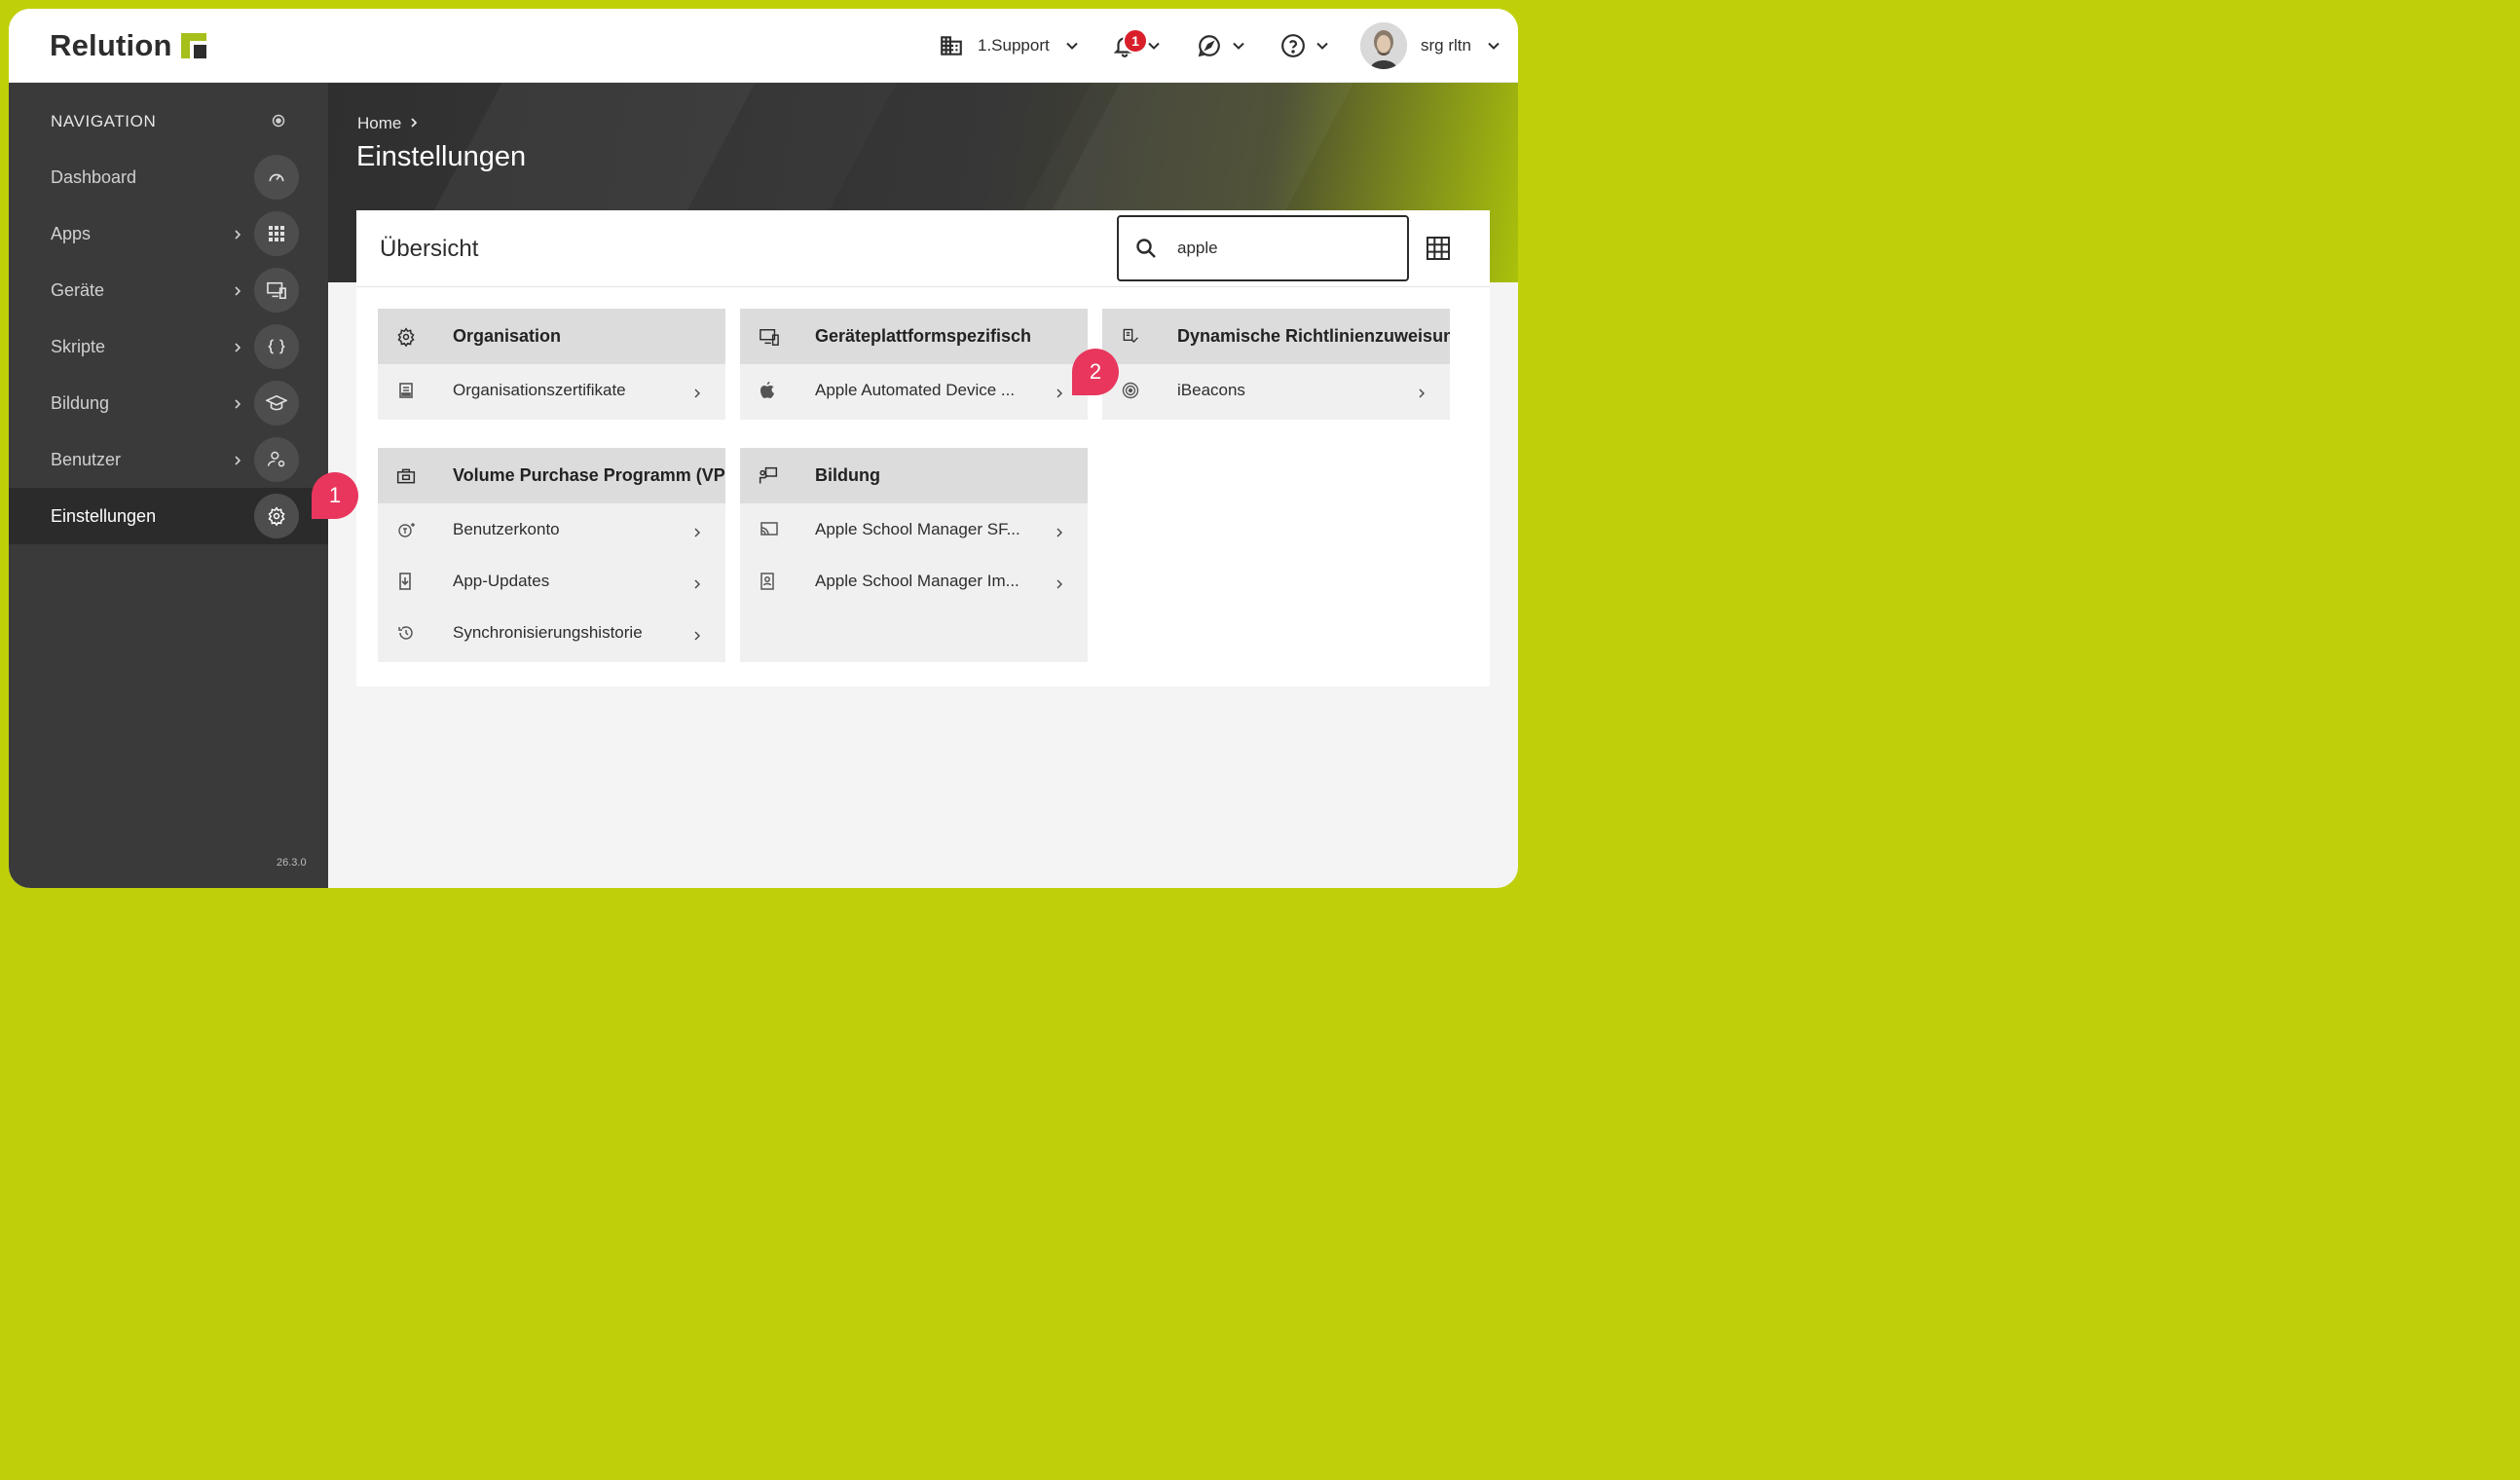  What do you see at coordinates (86, 459) in the screenshot?
I see `sidebar-item-label: Benutzer` at bounding box center [86, 459].